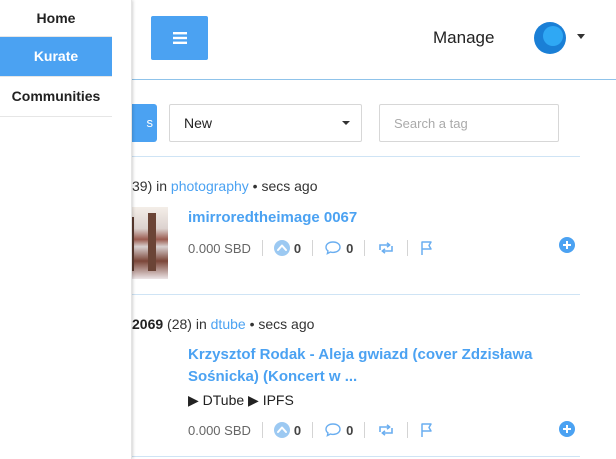  What do you see at coordinates (56, 57) in the screenshot?
I see `sidebar-item-kurate: Kurate` at bounding box center [56, 57].